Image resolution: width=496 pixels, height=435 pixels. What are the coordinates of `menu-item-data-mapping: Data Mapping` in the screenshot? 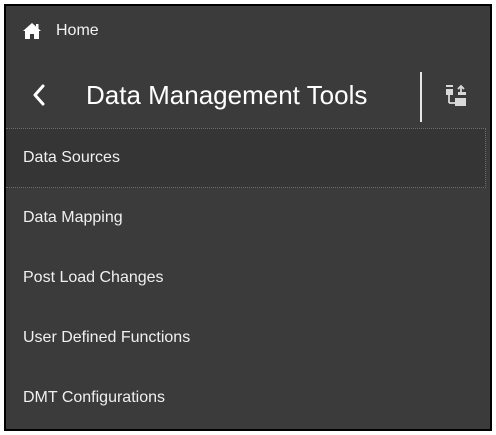 It's located at (248, 218).